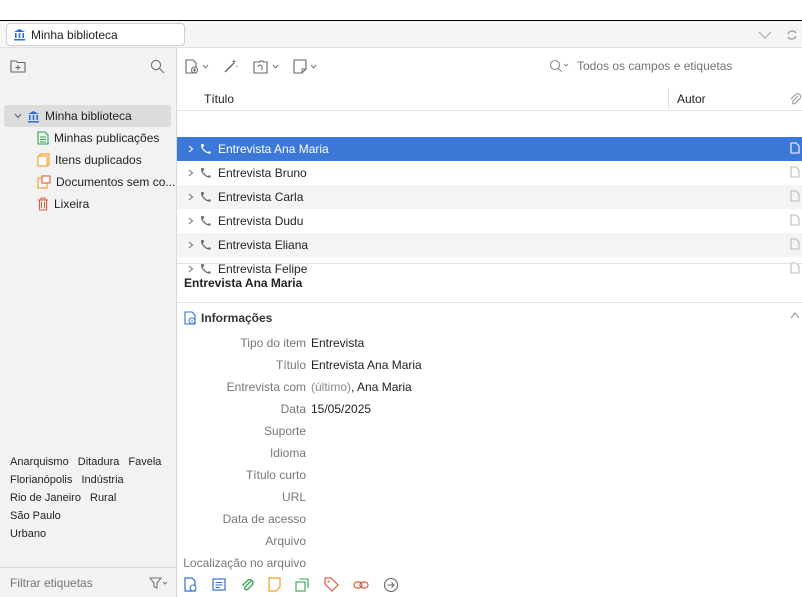 Image resolution: width=802 pixels, height=597 pixels. Describe the element at coordinates (489, 409) in the screenshot. I see `field-date: Data 15/05/2025` at that location.